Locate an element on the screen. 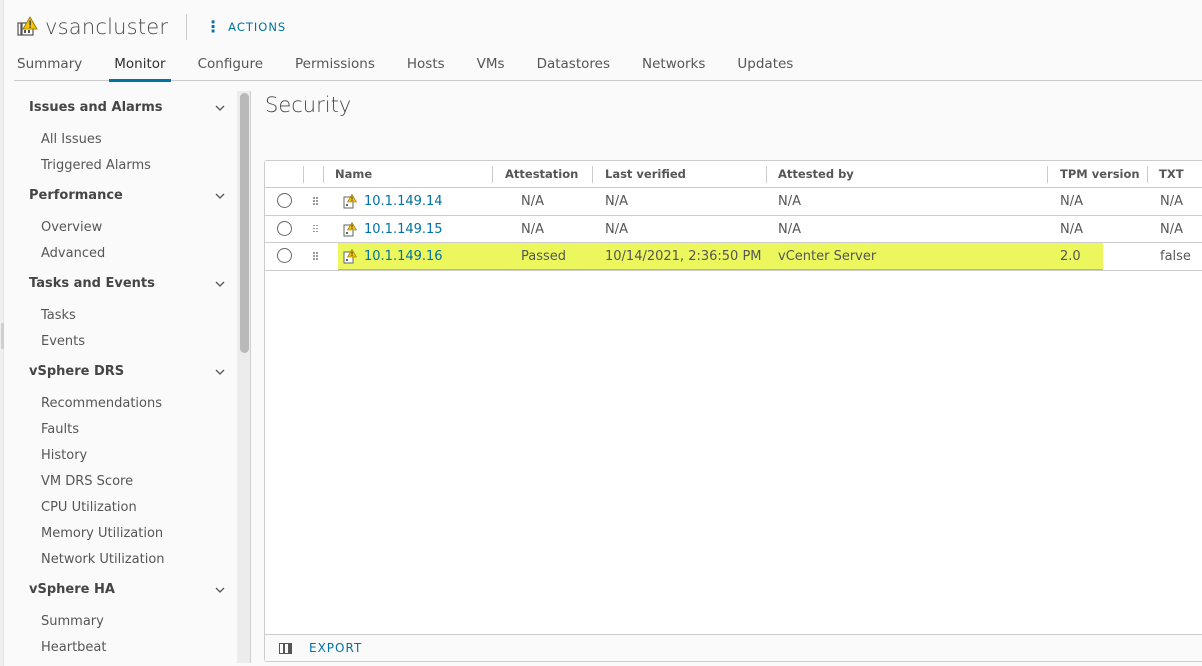 The image size is (1202, 666). object-title: vsancluster is located at coordinates (107, 27).